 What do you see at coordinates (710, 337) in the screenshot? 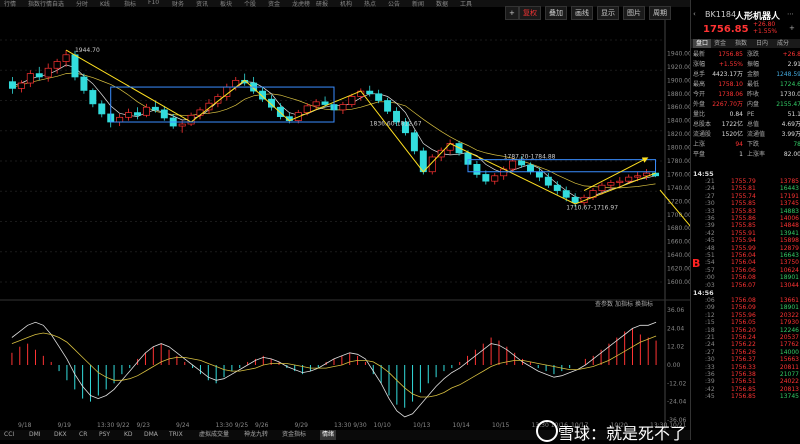
I see `tick-time: :21` at bounding box center [710, 337].